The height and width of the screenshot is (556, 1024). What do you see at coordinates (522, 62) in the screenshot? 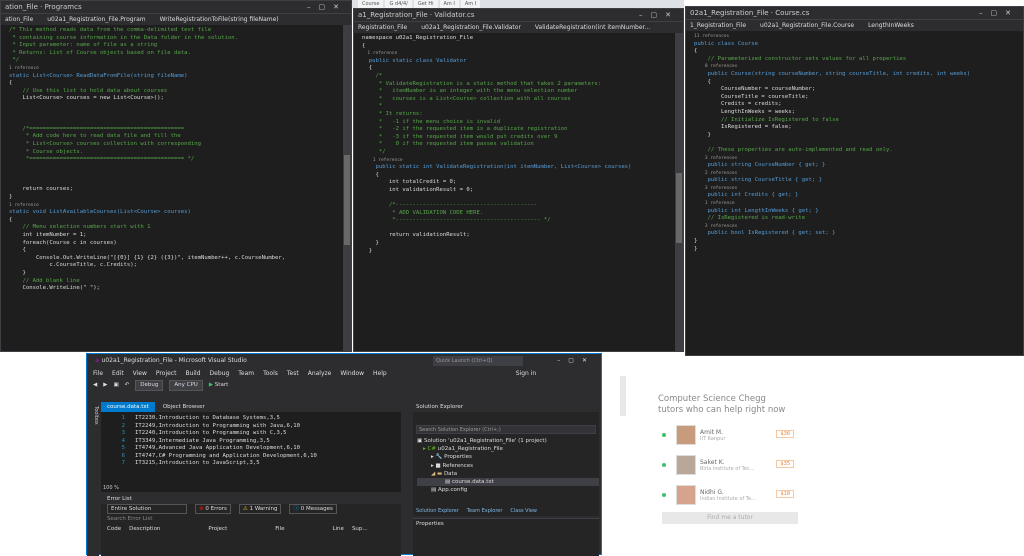
I see `code-line: public static class Validator` at bounding box center [522, 62].